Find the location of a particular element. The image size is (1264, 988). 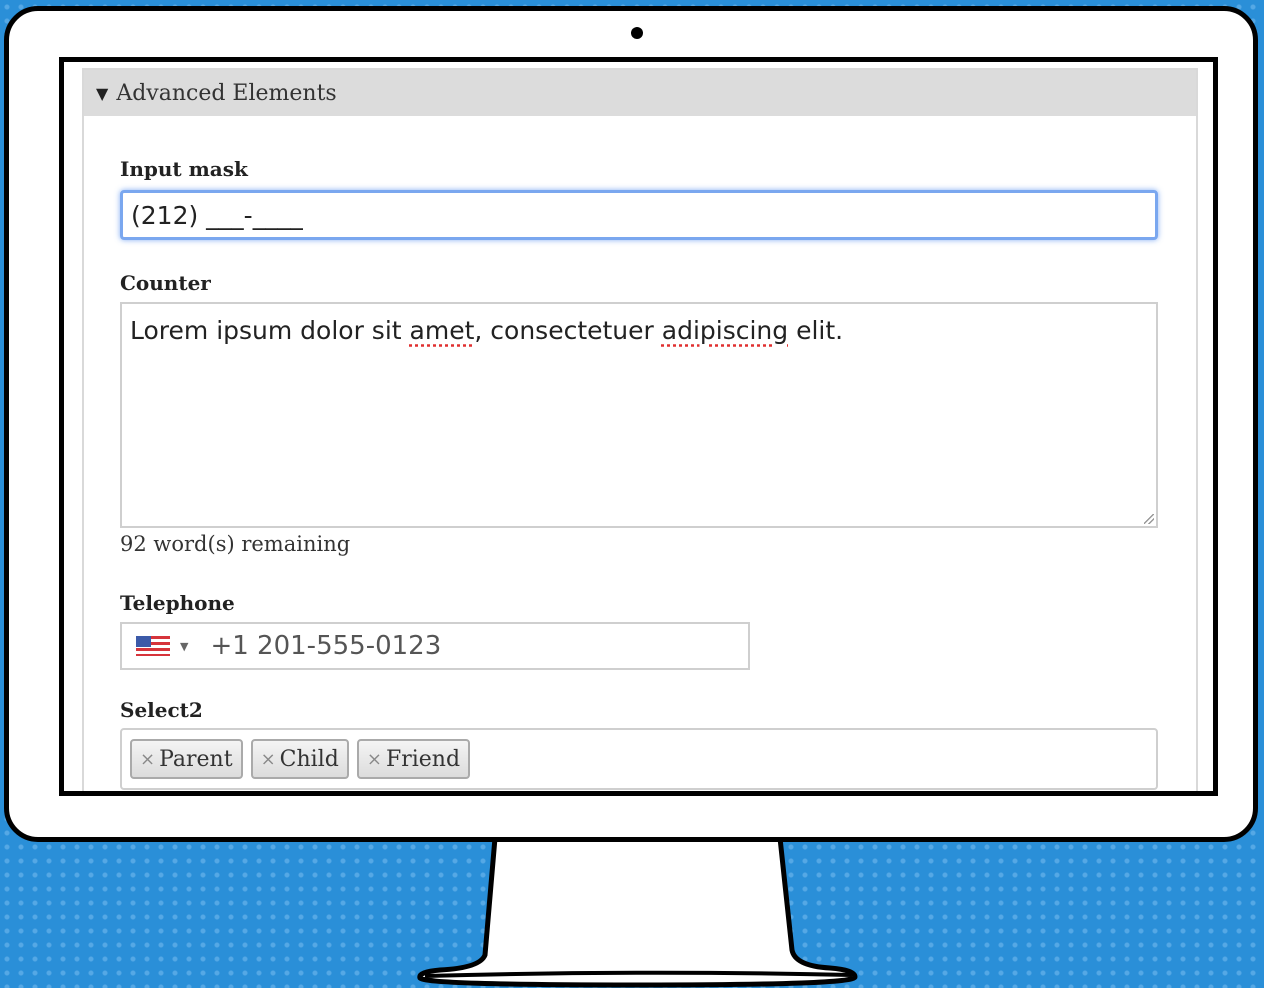

tag-label: Child is located at coordinates (309, 759).